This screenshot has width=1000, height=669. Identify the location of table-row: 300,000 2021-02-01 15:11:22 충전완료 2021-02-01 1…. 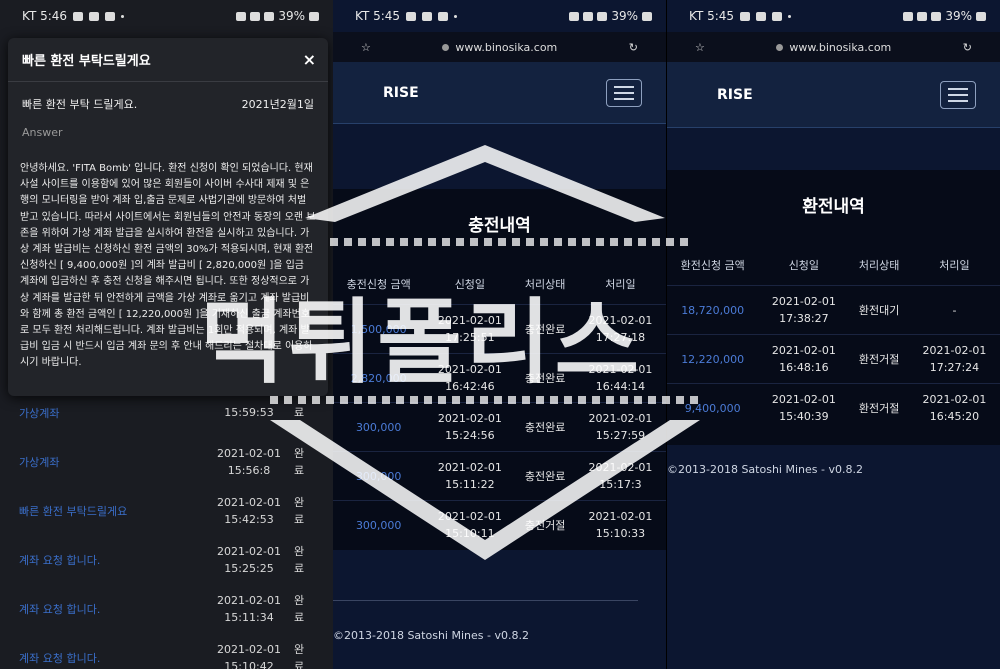
(499, 476).